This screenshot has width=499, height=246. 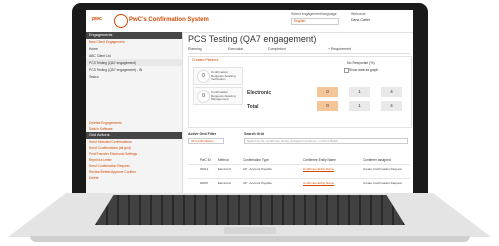 I want to click on column-header: Confirmer assigned, so click(x=377, y=160).